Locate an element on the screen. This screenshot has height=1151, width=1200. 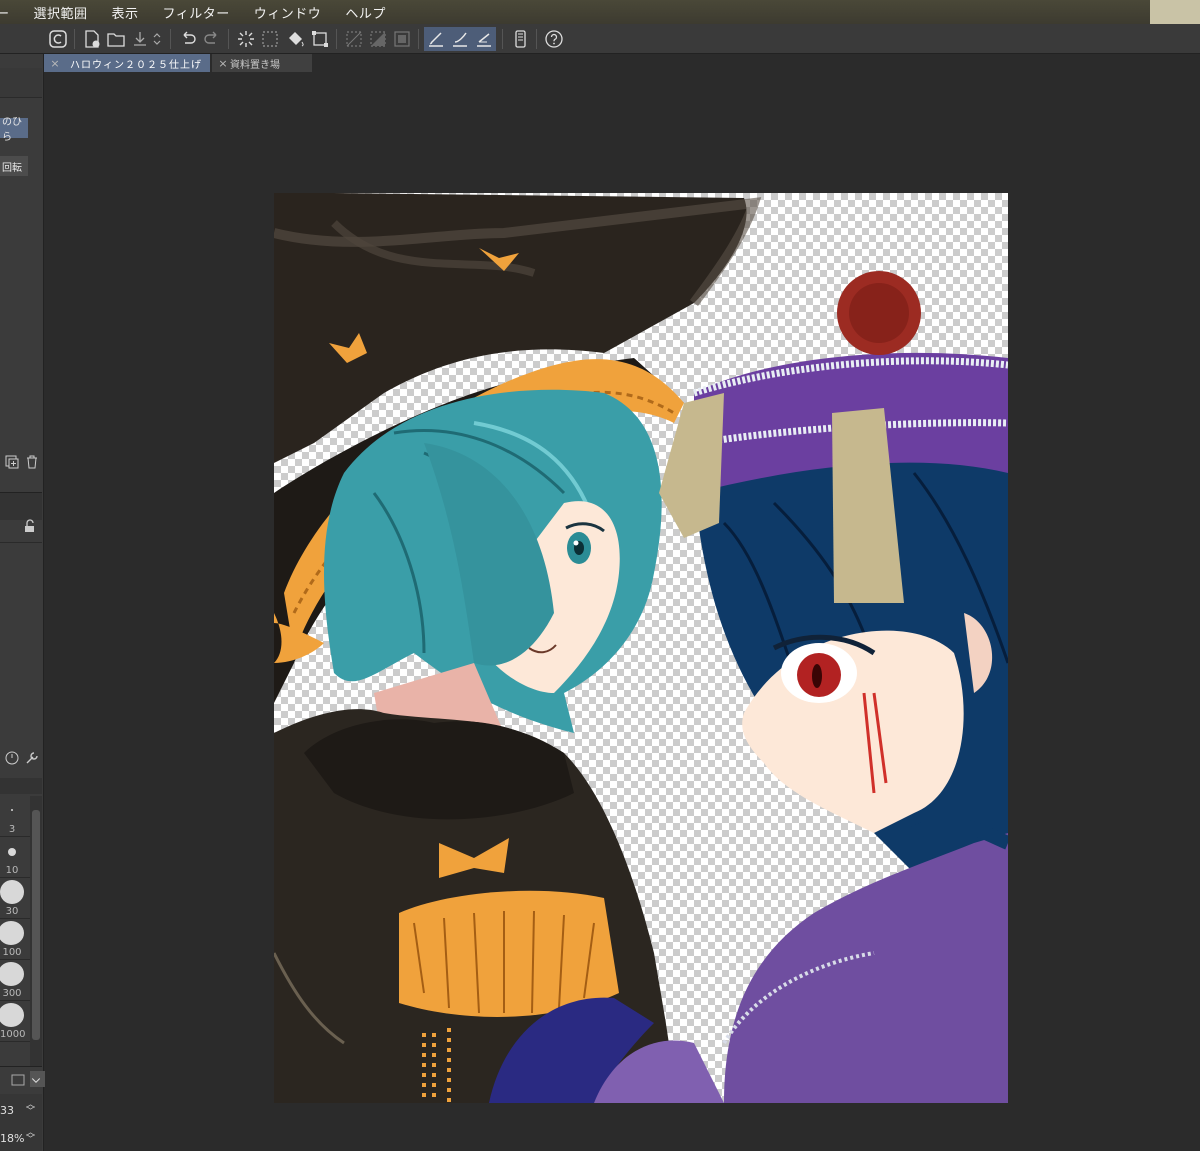
undo-icon is located at coordinates (188, 39).